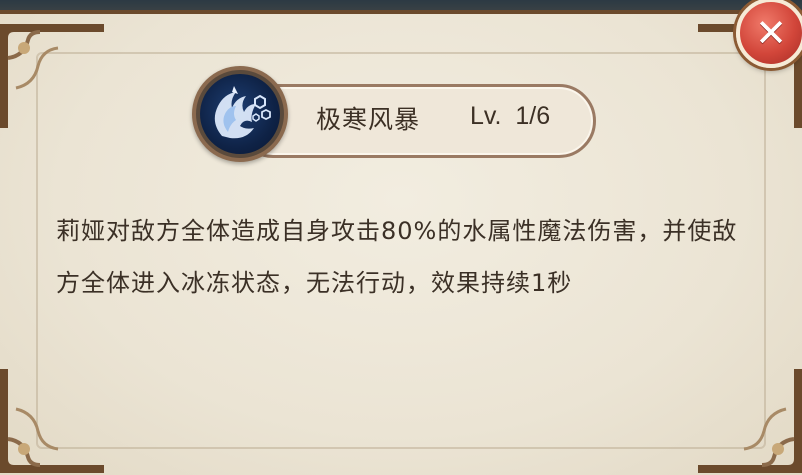  What do you see at coordinates (240, 114) in the screenshot?
I see `frost-storm-skill-icon` at bounding box center [240, 114].